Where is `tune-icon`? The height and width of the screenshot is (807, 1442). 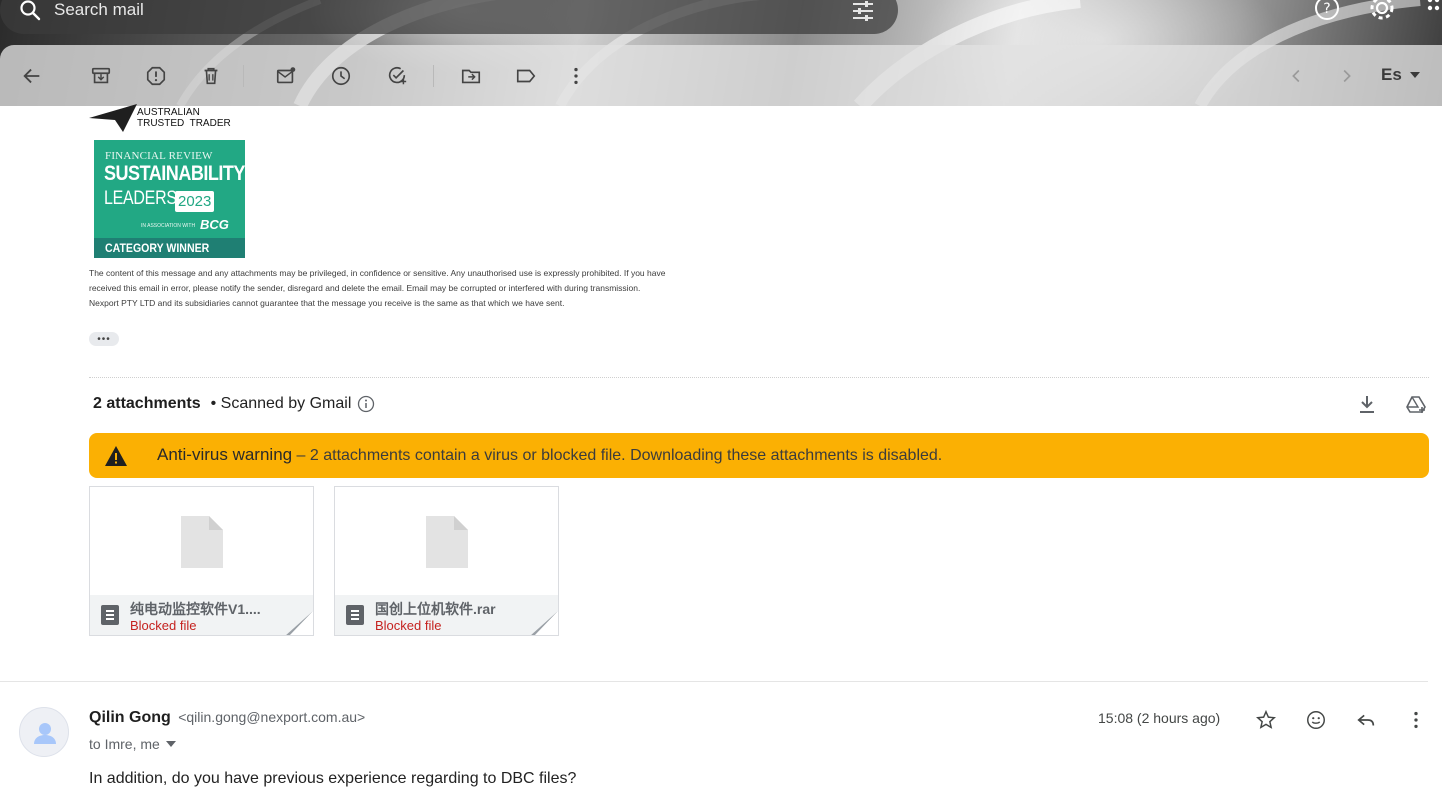 tune-icon is located at coordinates (863, 12).